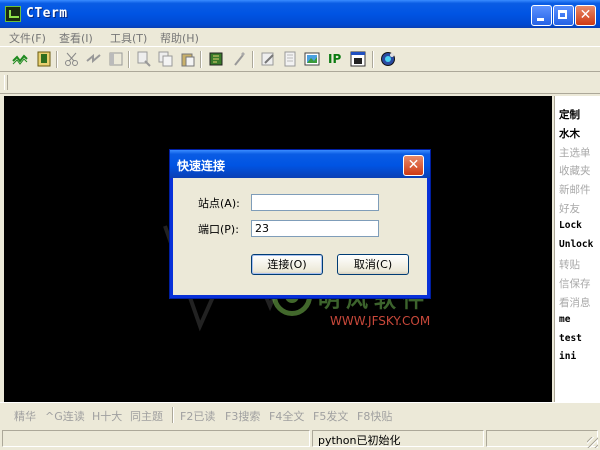  What do you see at coordinates (315, 228) in the screenshot?
I see `port-input` at bounding box center [315, 228].